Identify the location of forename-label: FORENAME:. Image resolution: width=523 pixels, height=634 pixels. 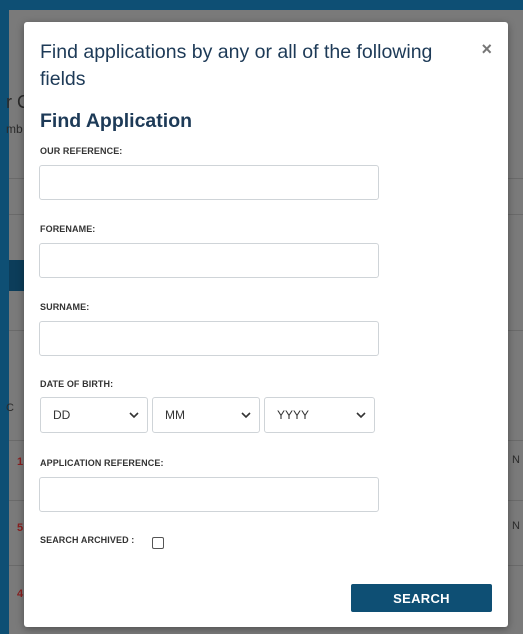
(68, 229).